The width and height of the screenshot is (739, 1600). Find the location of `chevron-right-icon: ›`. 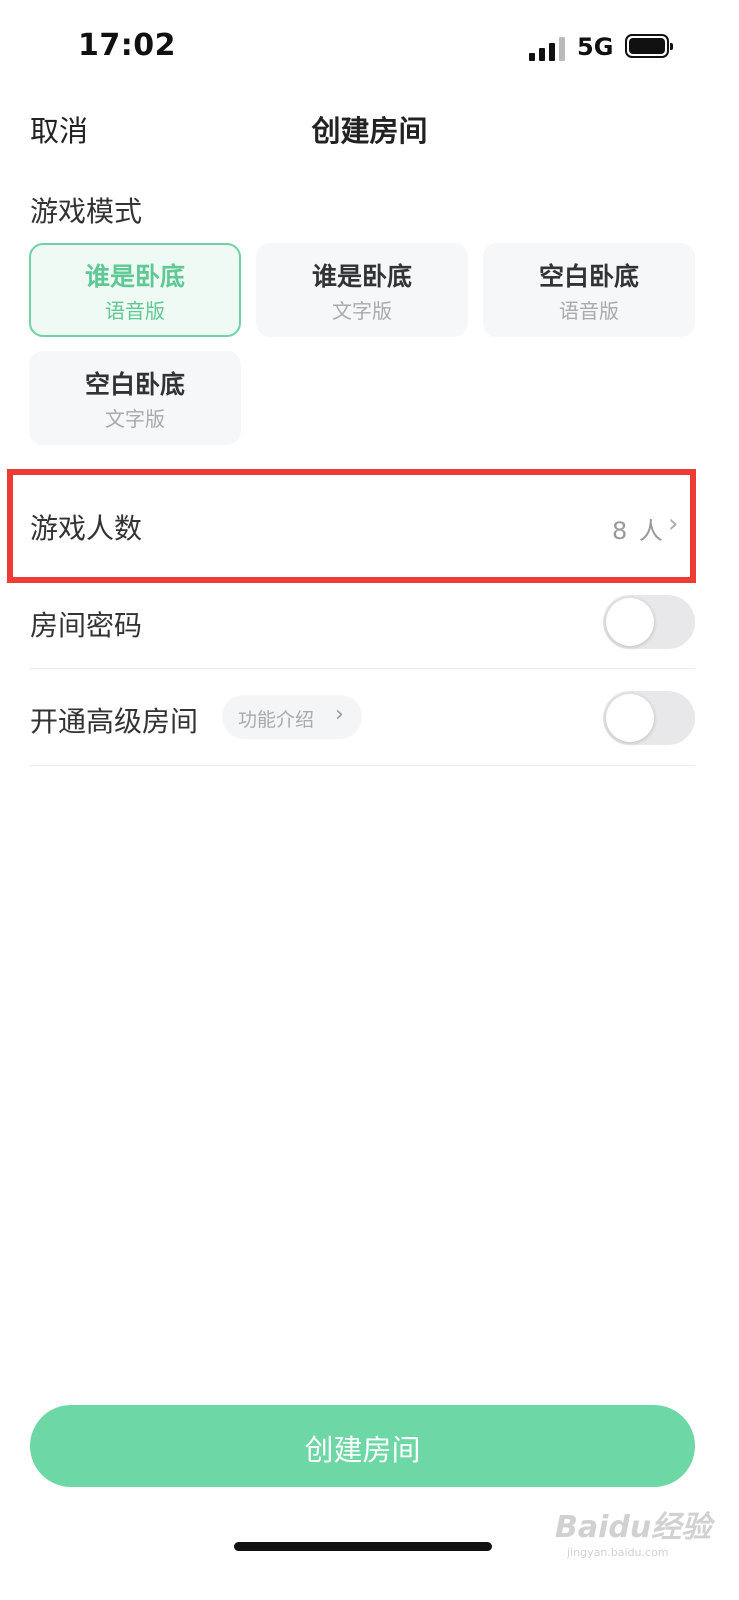

chevron-right-icon: › is located at coordinates (339, 714).